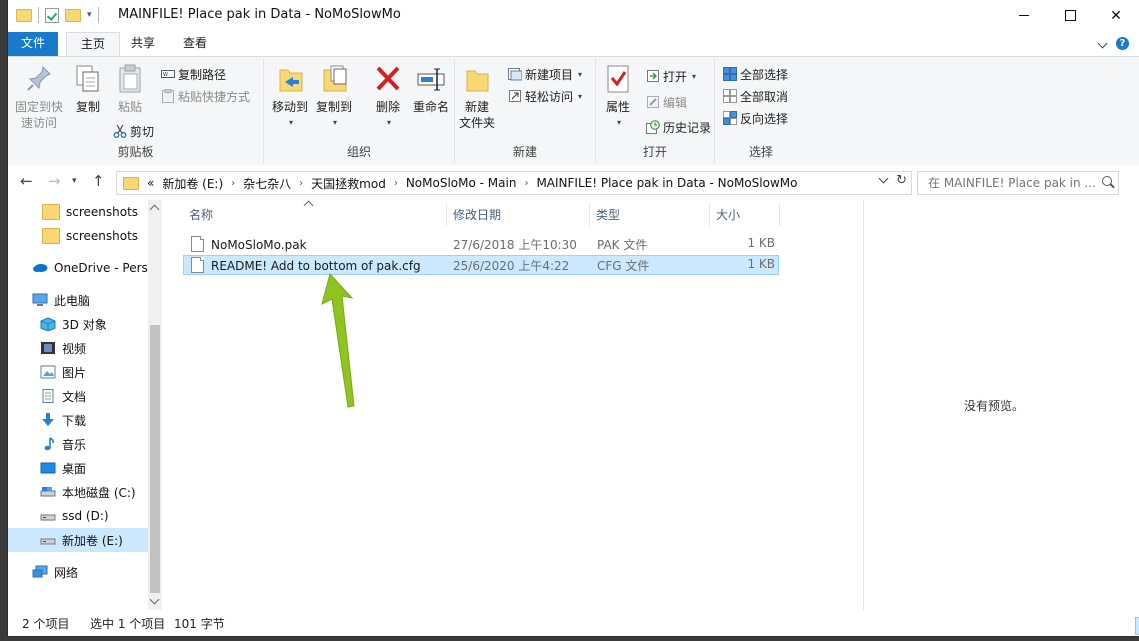 The width and height of the screenshot is (1139, 641). Describe the element at coordinates (48, 468) in the screenshot. I see `desktop-icon` at that location.